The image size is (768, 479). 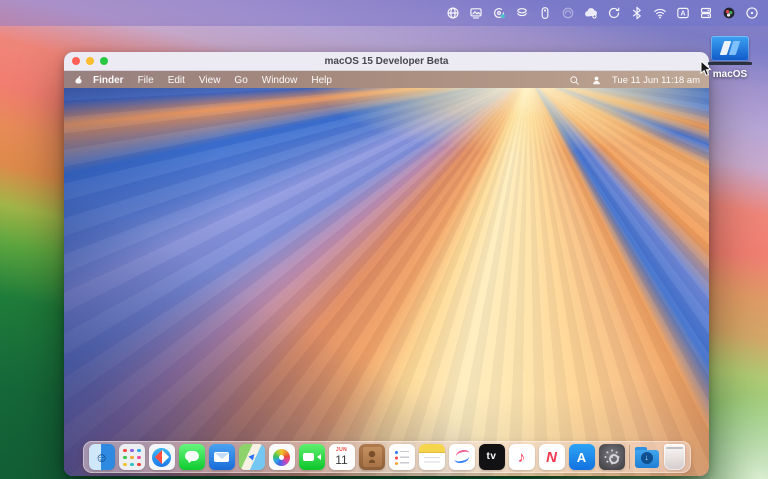 I want to click on app-store-dock-icon: A, so click(x=581, y=457).